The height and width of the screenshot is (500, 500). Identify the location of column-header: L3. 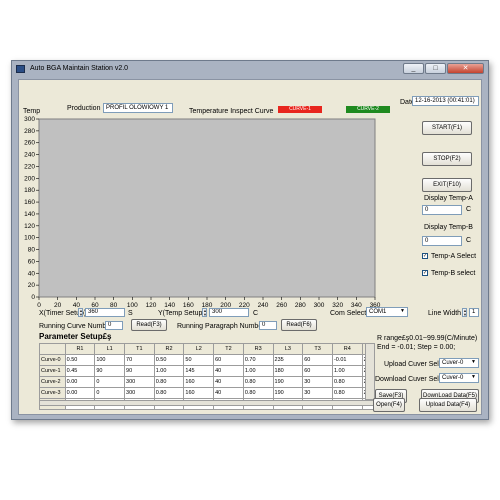
(288, 349).